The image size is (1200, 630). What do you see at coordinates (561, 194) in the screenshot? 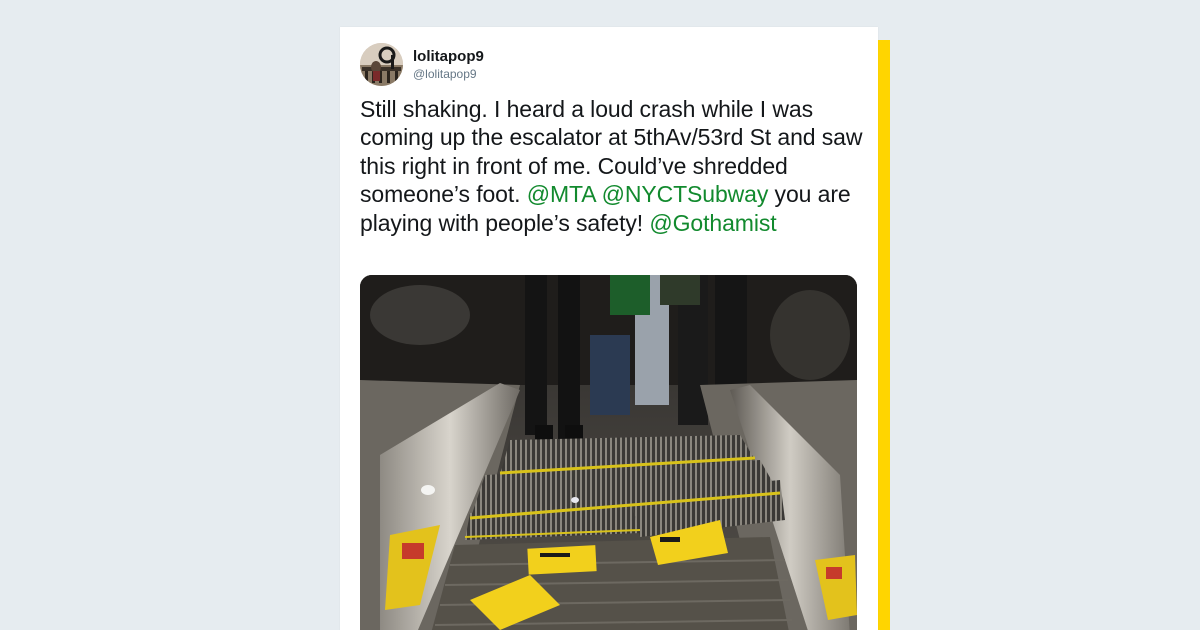
I see `mention-mta: @MTA` at bounding box center [561, 194].